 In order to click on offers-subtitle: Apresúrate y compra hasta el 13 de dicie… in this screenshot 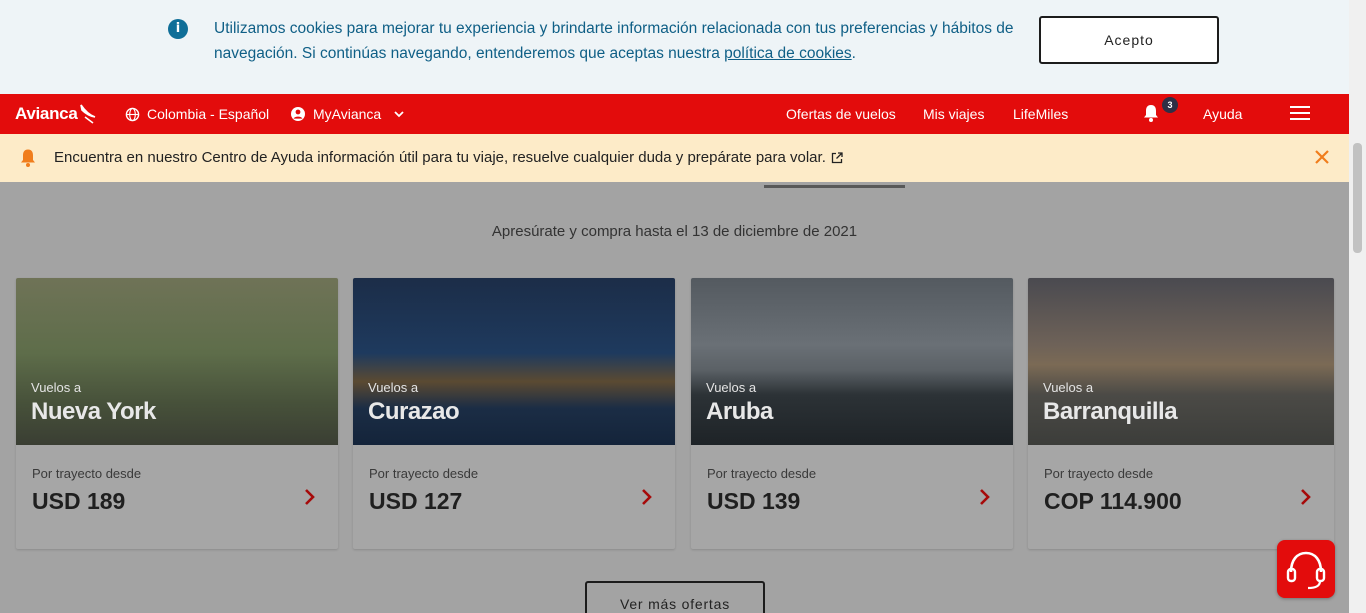, I will do `click(674, 231)`.